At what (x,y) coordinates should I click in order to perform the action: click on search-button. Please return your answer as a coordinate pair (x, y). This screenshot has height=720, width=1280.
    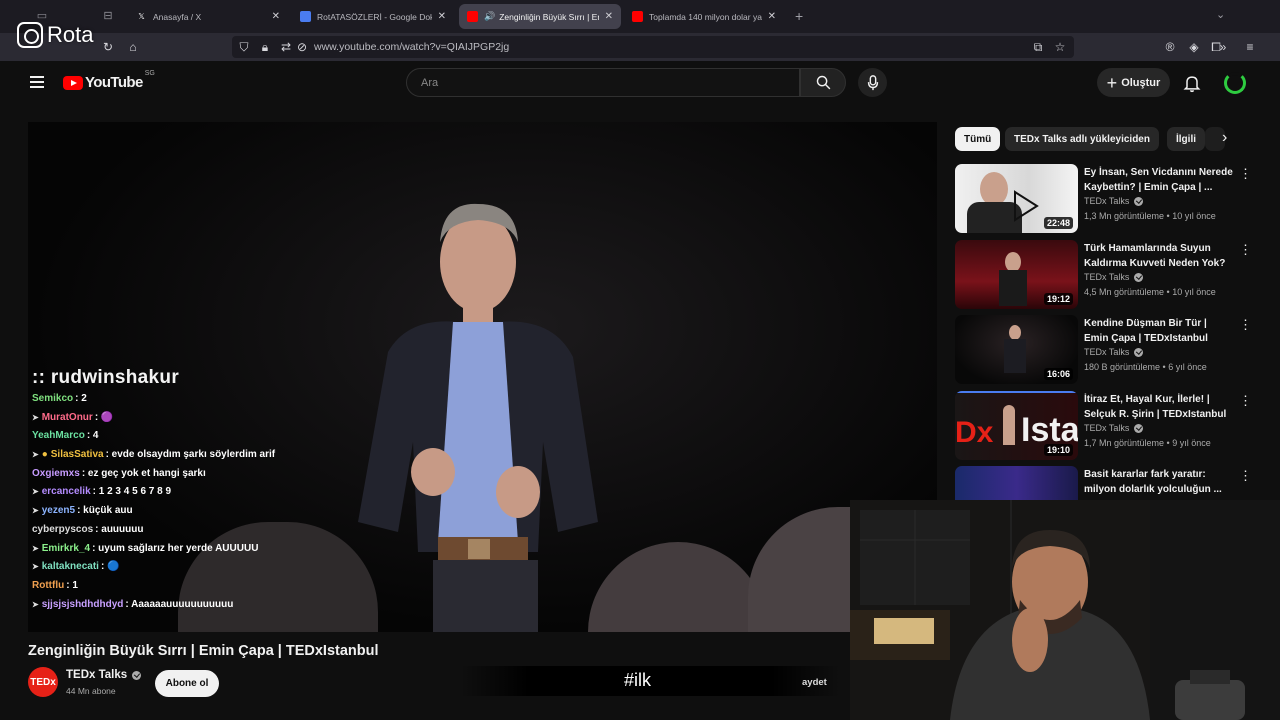
    Looking at the image, I should click on (823, 82).